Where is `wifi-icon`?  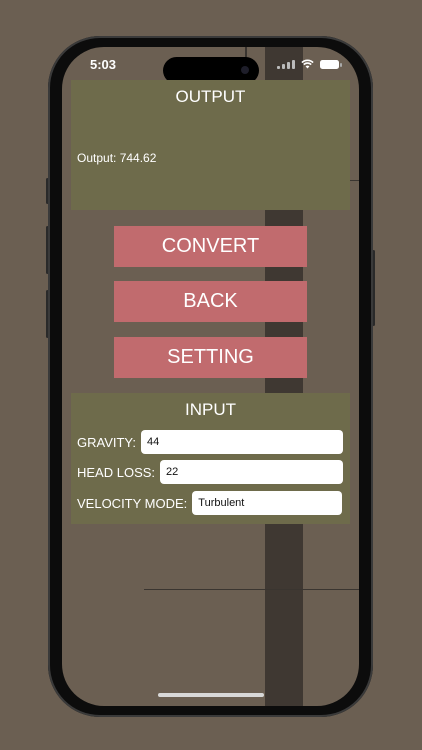
wifi-icon is located at coordinates (307, 64).